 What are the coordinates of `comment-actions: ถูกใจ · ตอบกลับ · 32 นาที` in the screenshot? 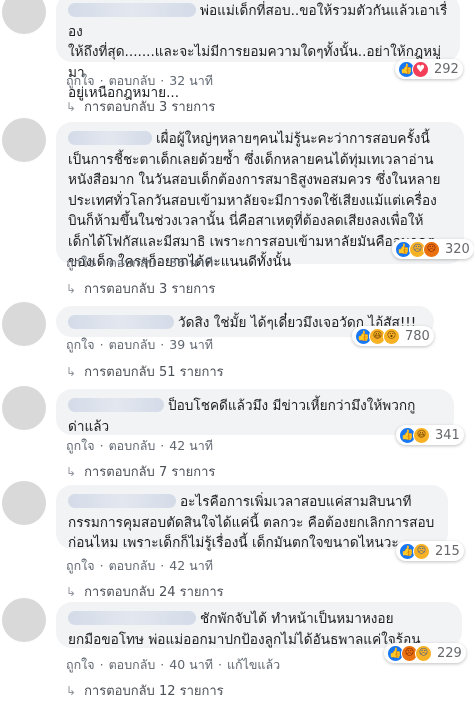 It's located at (139, 80).